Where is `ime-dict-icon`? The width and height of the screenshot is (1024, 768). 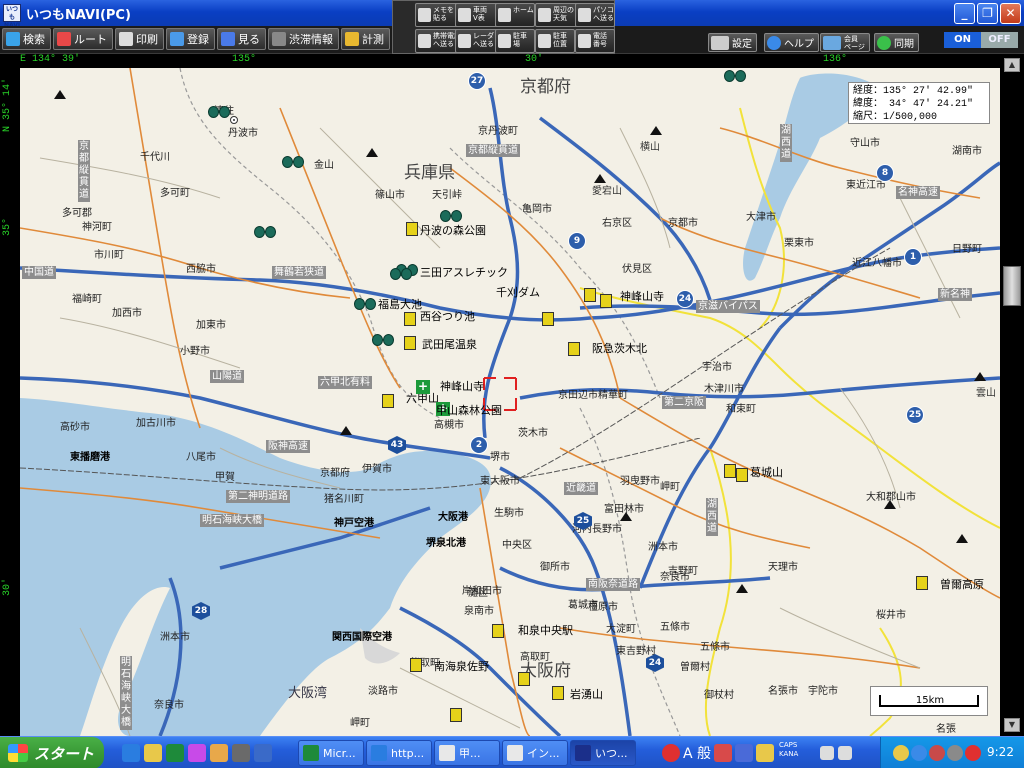 ime-dict-icon is located at coordinates (765, 753).